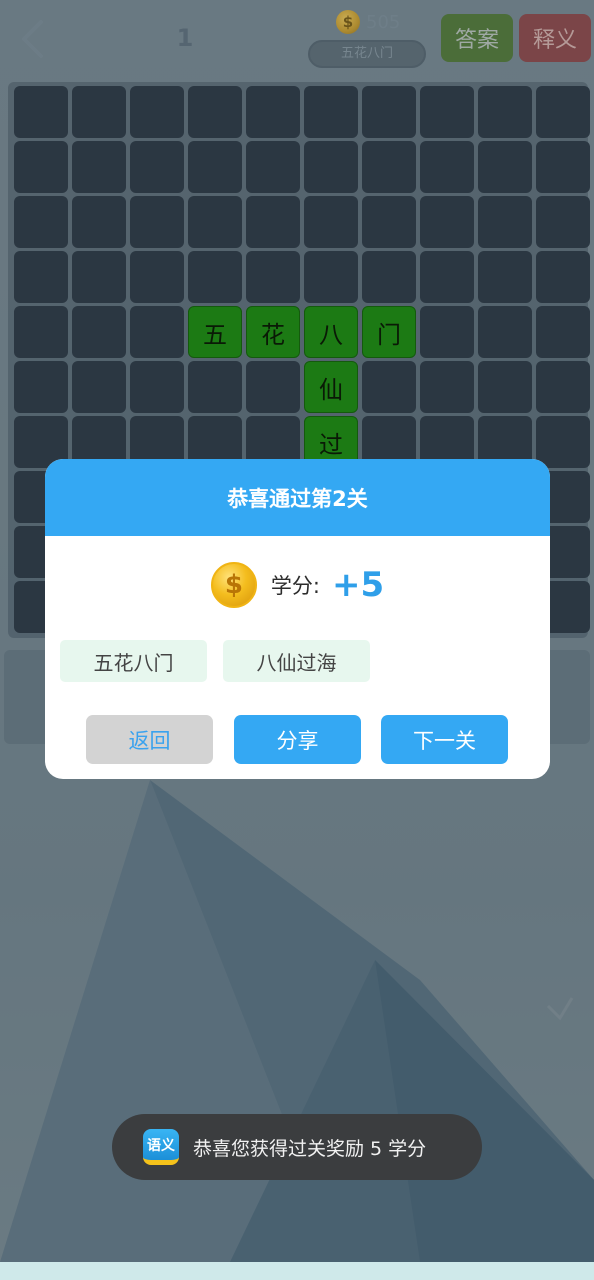  I want to click on chevron-left-icon, so click(32, 39).